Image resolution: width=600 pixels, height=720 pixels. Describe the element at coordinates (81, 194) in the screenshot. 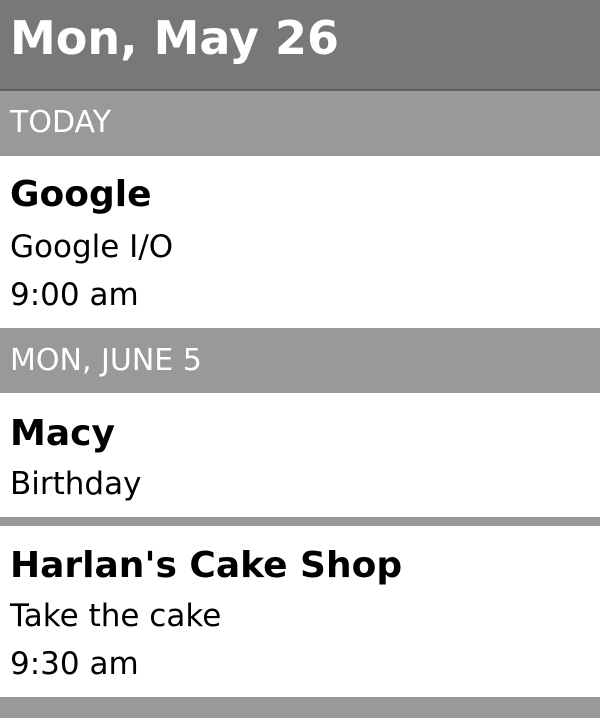

I see `event-title: Google` at that location.